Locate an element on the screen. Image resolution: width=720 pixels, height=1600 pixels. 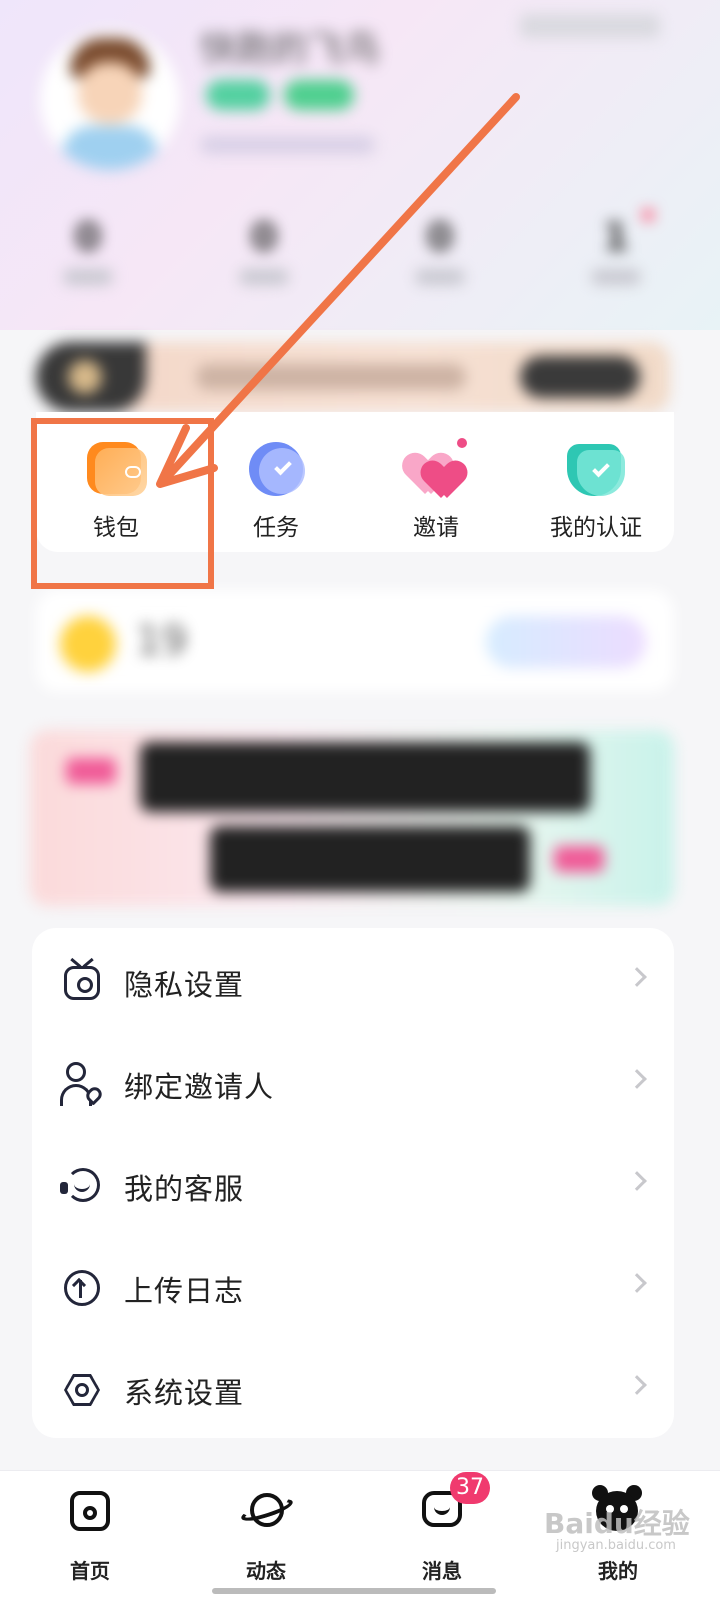
quick-action-invite: 邀请 is located at coordinates (436, 491).